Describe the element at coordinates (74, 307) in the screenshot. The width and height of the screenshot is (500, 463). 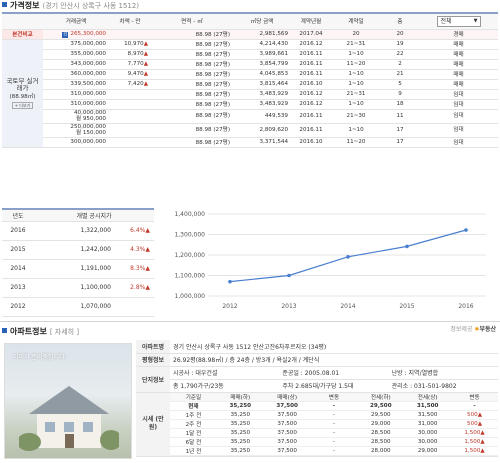
I see `value-cell: 1,070,000` at that location.